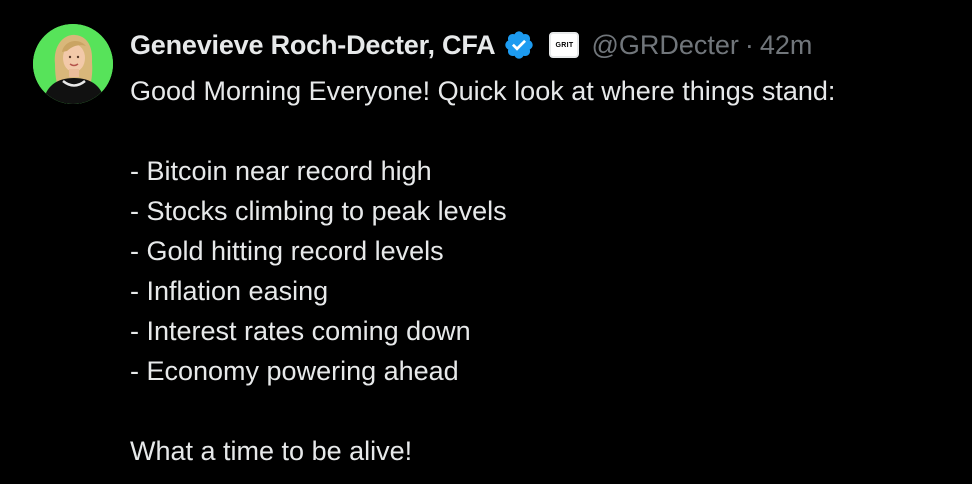 This screenshot has height=484, width=972. I want to click on post-timestamp: 42m, so click(786, 45).